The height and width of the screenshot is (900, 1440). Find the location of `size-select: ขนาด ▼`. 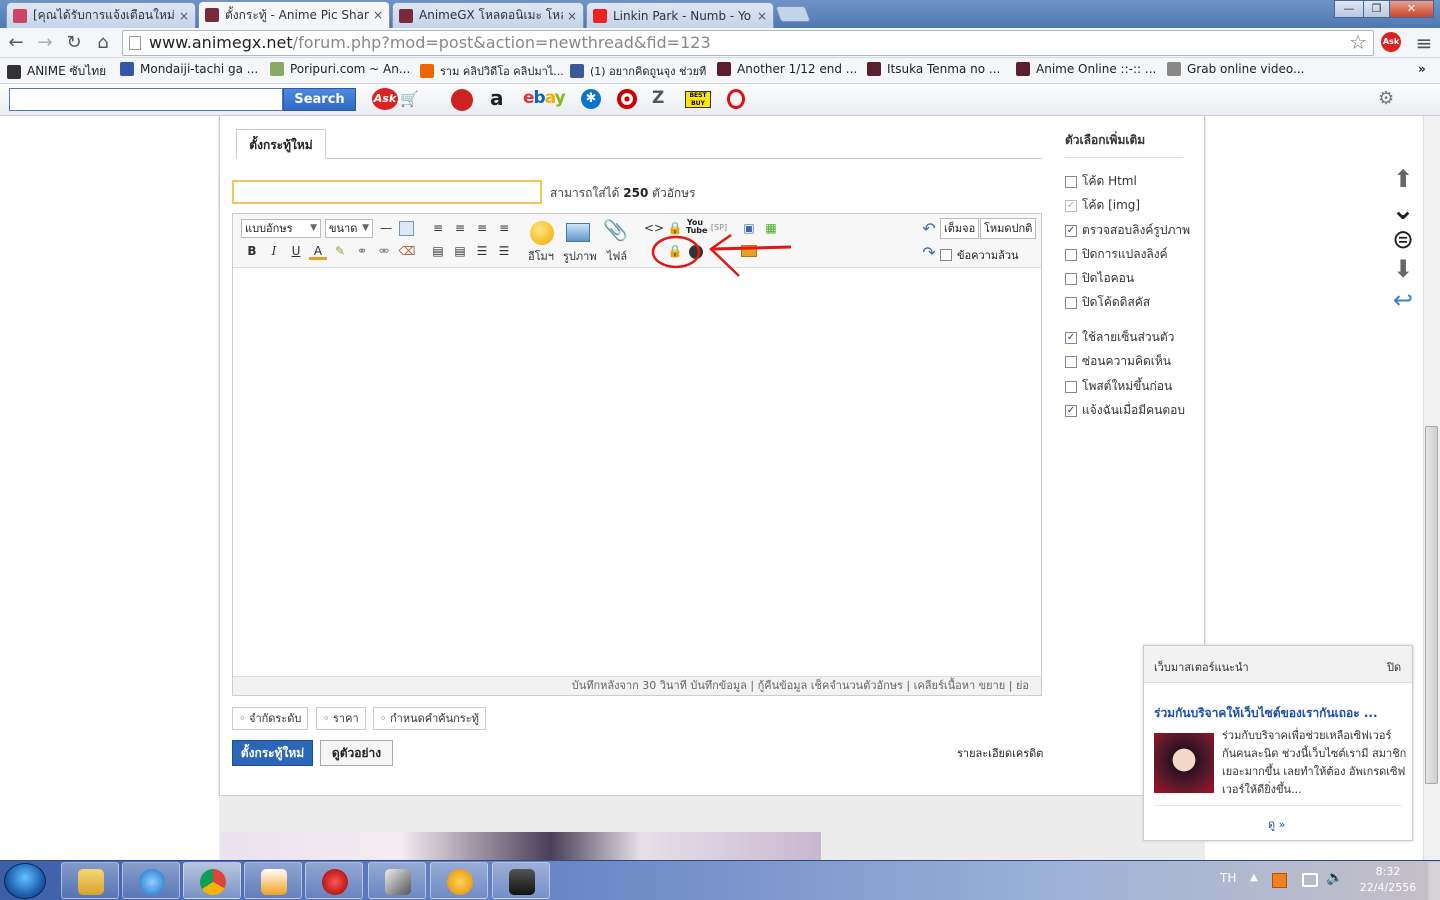

size-select: ขนาด ▼ is located at coordinates (349, 228).